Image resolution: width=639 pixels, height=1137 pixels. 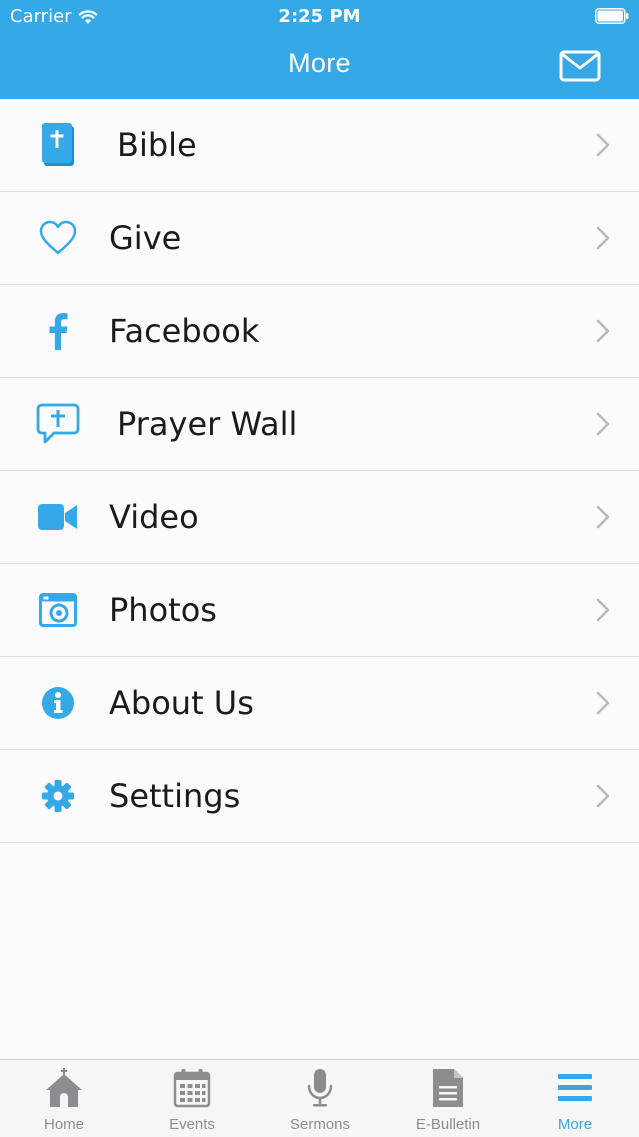 What do you see at coordinates (192, 1124) in the screenshot?
I see `tab-label: Events` at bounding box center [192, 1124].